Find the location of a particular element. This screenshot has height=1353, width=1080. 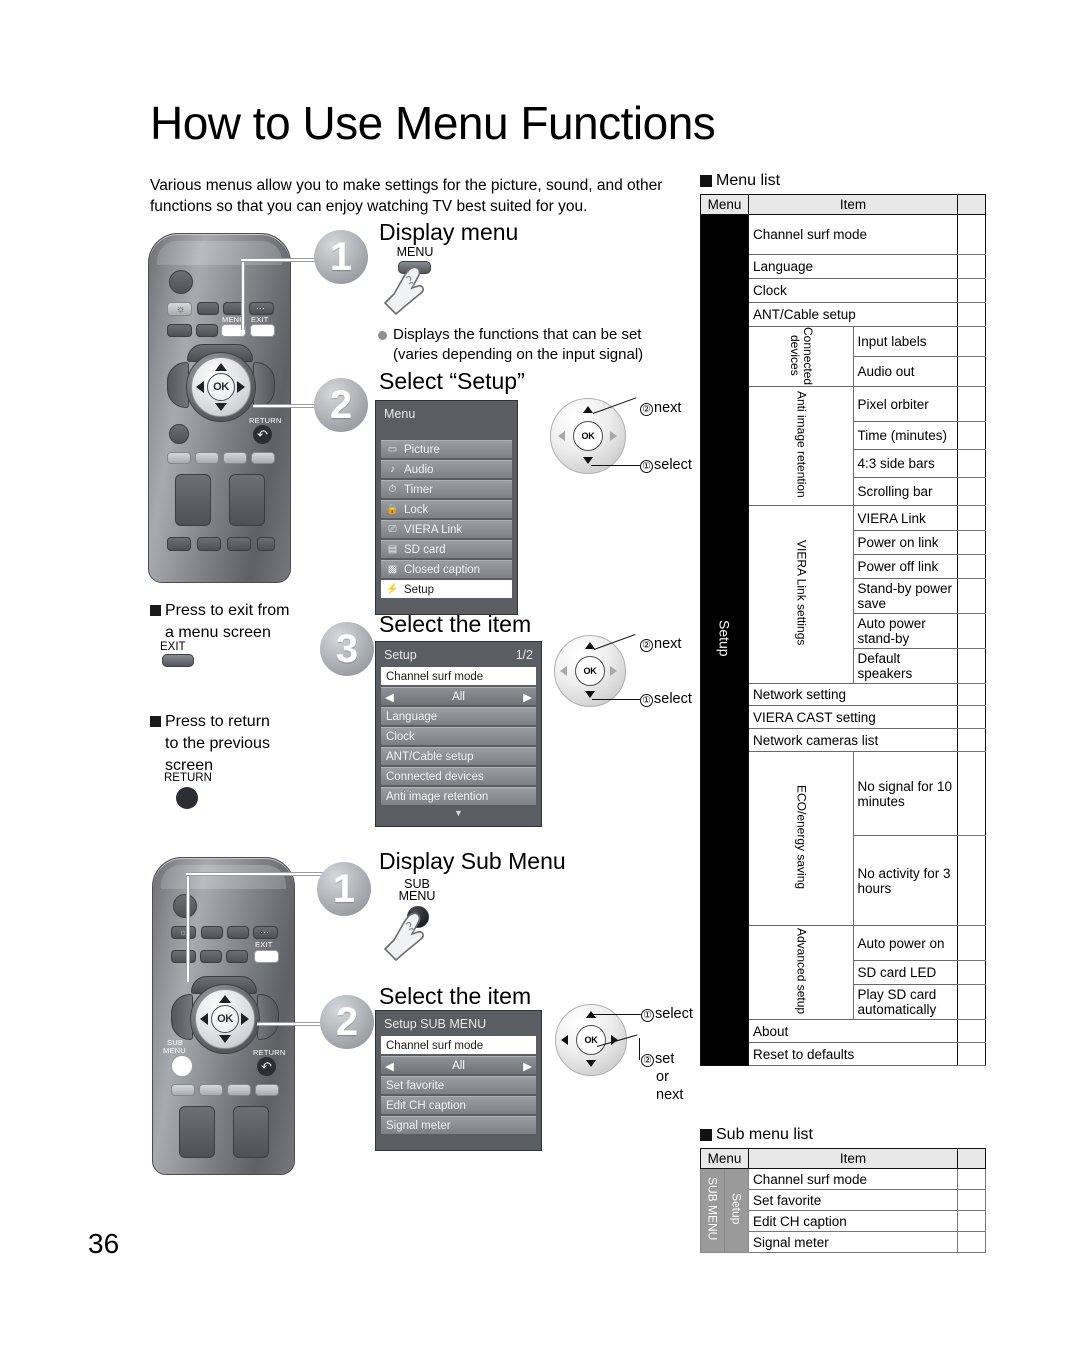

osd-menu-item-closed-caption: ▩ Closed caption is located at coordinates (446, 569).